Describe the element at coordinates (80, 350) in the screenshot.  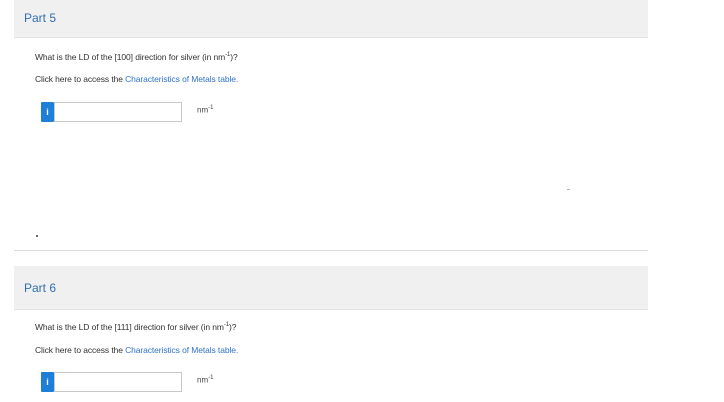
I see `part6-link-prefix: Click here to access the` at that location.